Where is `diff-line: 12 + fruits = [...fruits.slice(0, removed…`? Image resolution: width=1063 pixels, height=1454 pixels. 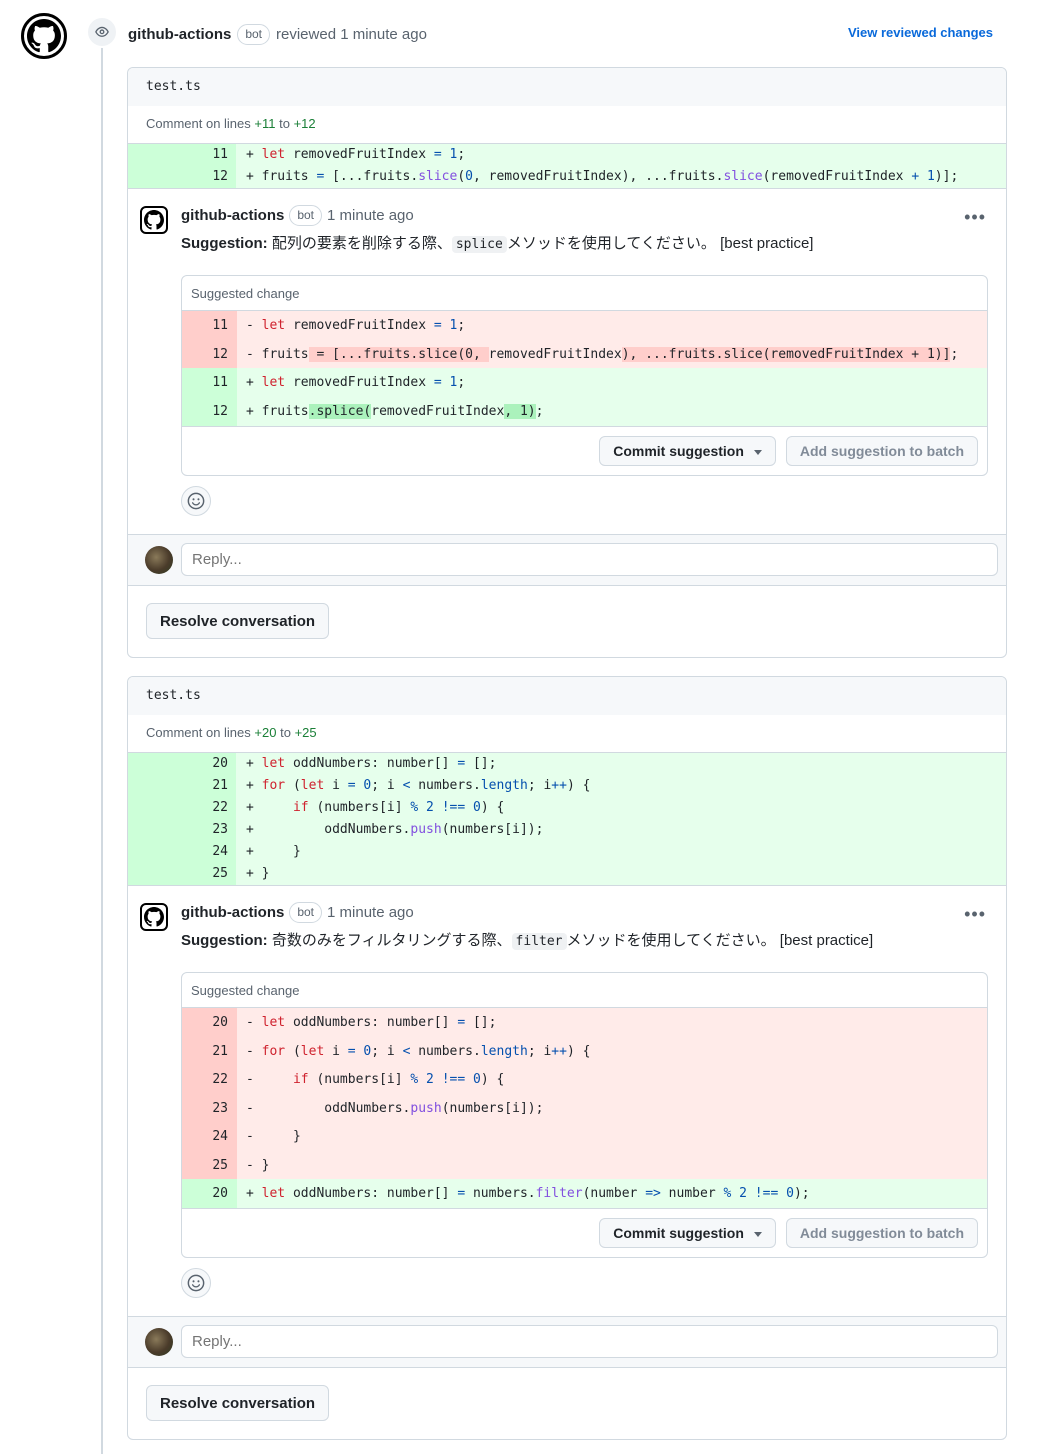 diff-line: 12 + fruits = [...fruits.slice(0, removed… is located at coordinates (567, 177).